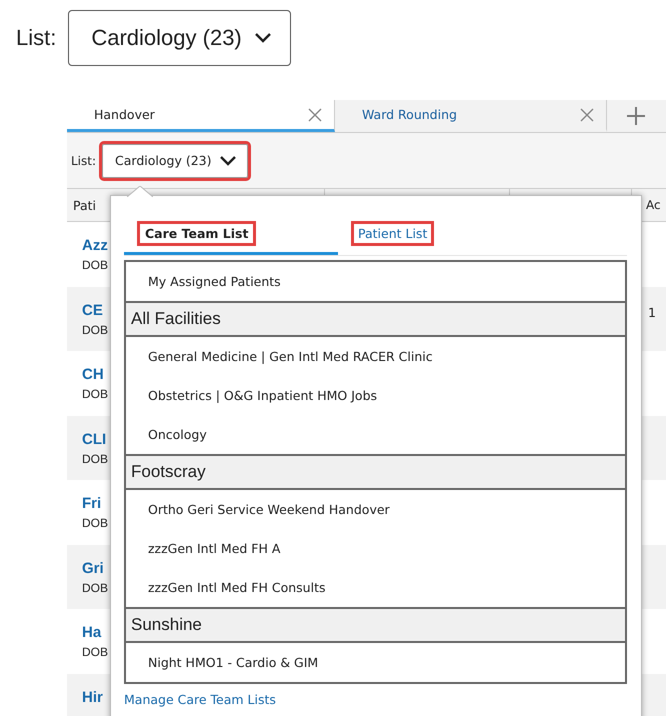 The image size is (666, 716). What do you see at coordinates (95, 568) in the screenshot?
I see `patient-name: Gri` at bounding box center [95, 568].